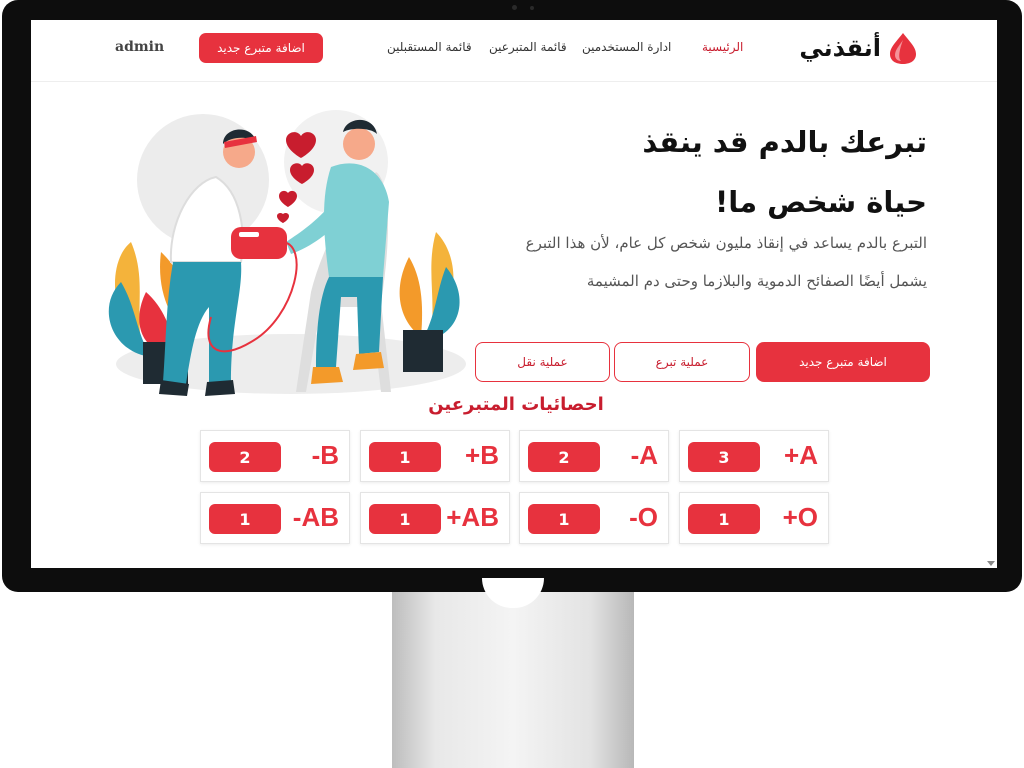 This screenshot has width=1024, height=768. I want to click on stat-blood-type: +AB, so click(472, 517).